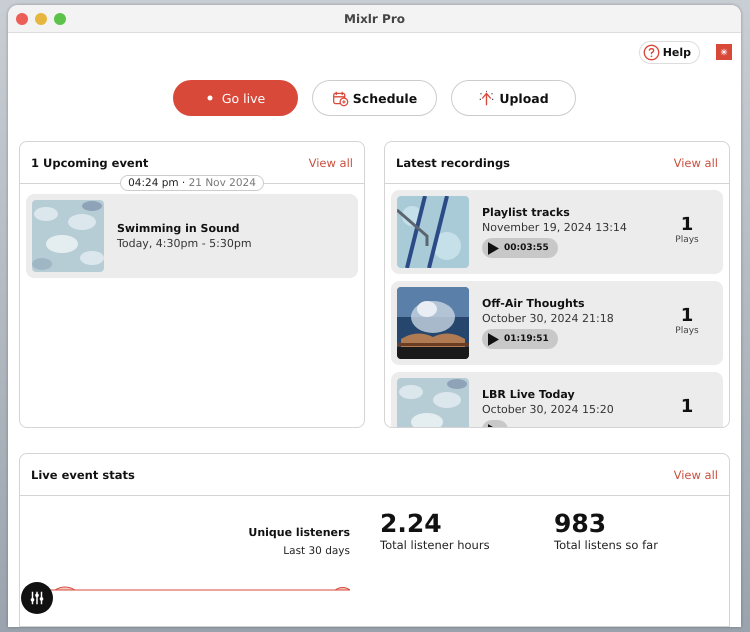 The height and width of the screenshot is (632, 750). I want to click on recording-title: LBR Live Today, so click(529, 394).